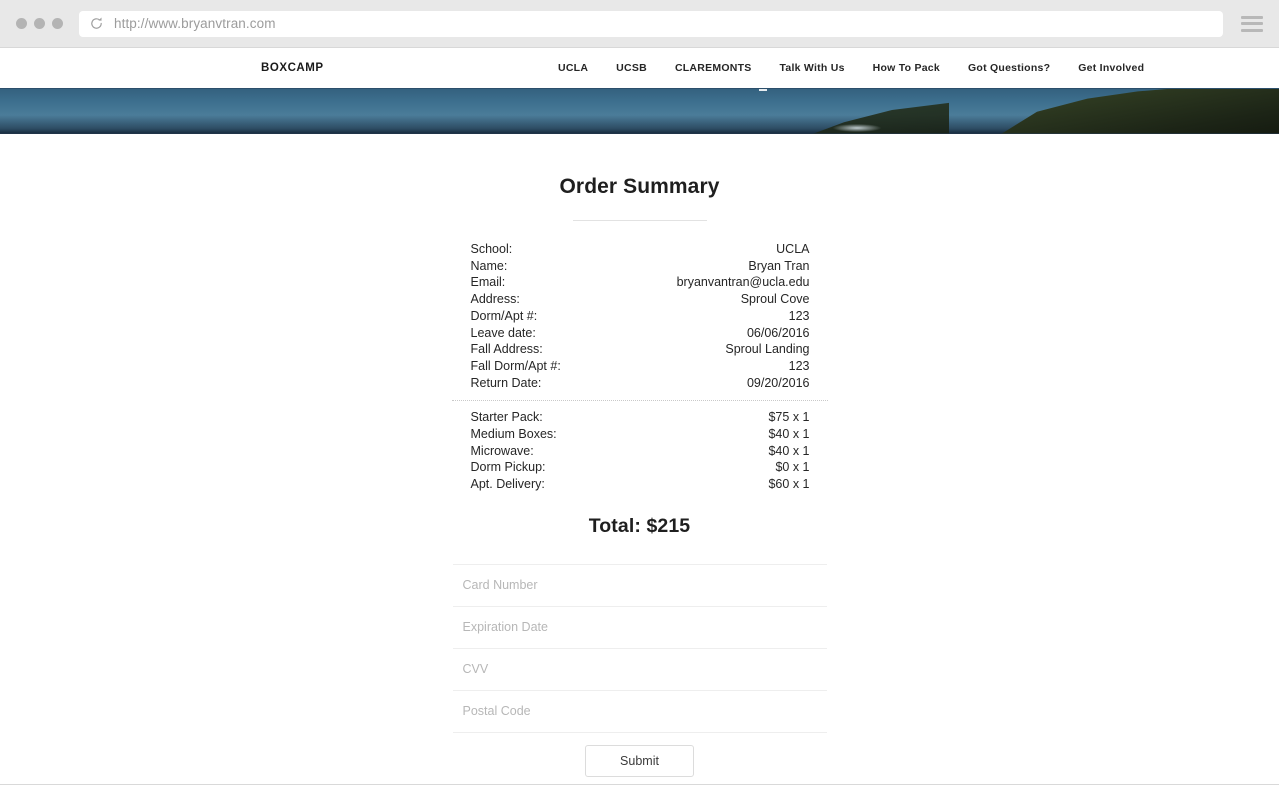 Image resolution: width=1279 pixels, height=785 pixels. What do you see at coordinates (1009, 68) in the screenshot?
I see `nav-link-got-questions: Got Questions?` at bounding box center [1009, 68].